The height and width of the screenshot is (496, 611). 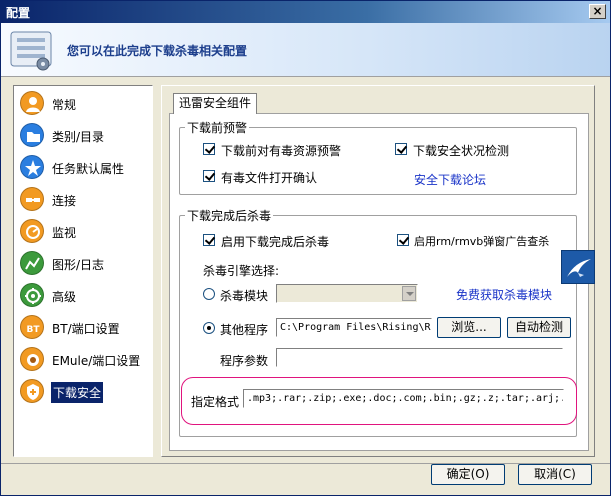 I want to click on window-title: 配置, so click(x=18, y=13).